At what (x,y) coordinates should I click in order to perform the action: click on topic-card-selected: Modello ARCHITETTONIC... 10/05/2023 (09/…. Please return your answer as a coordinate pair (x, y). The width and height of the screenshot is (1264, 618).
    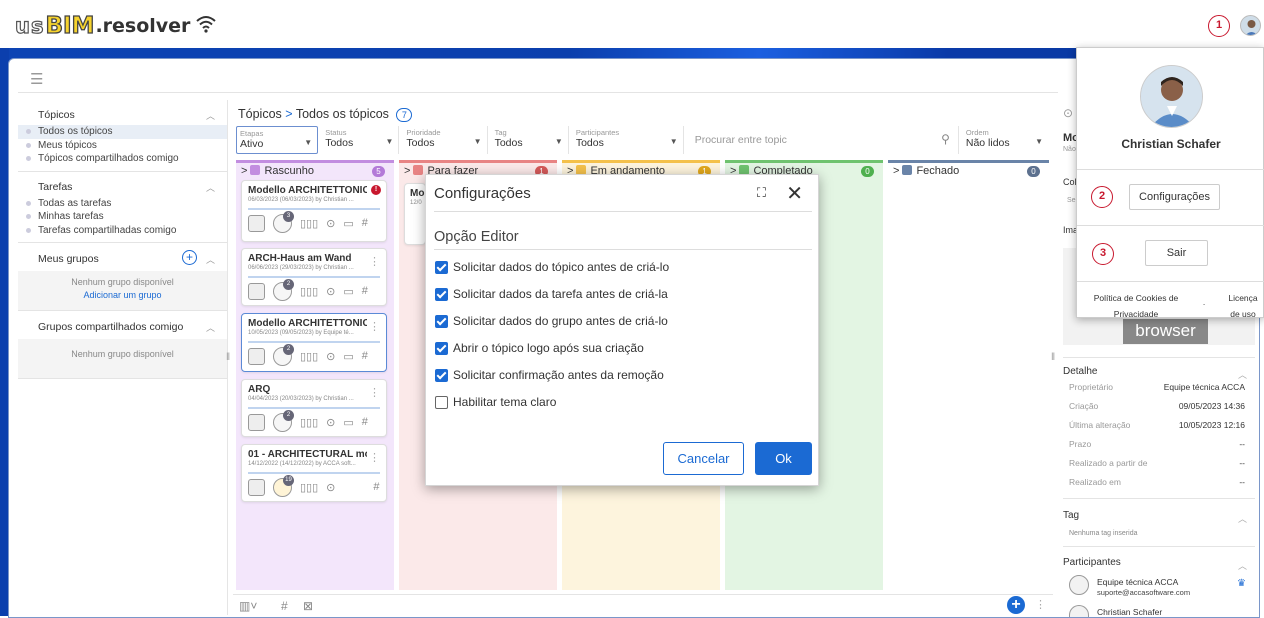
    Looking at the image, I should click on (314, 342).